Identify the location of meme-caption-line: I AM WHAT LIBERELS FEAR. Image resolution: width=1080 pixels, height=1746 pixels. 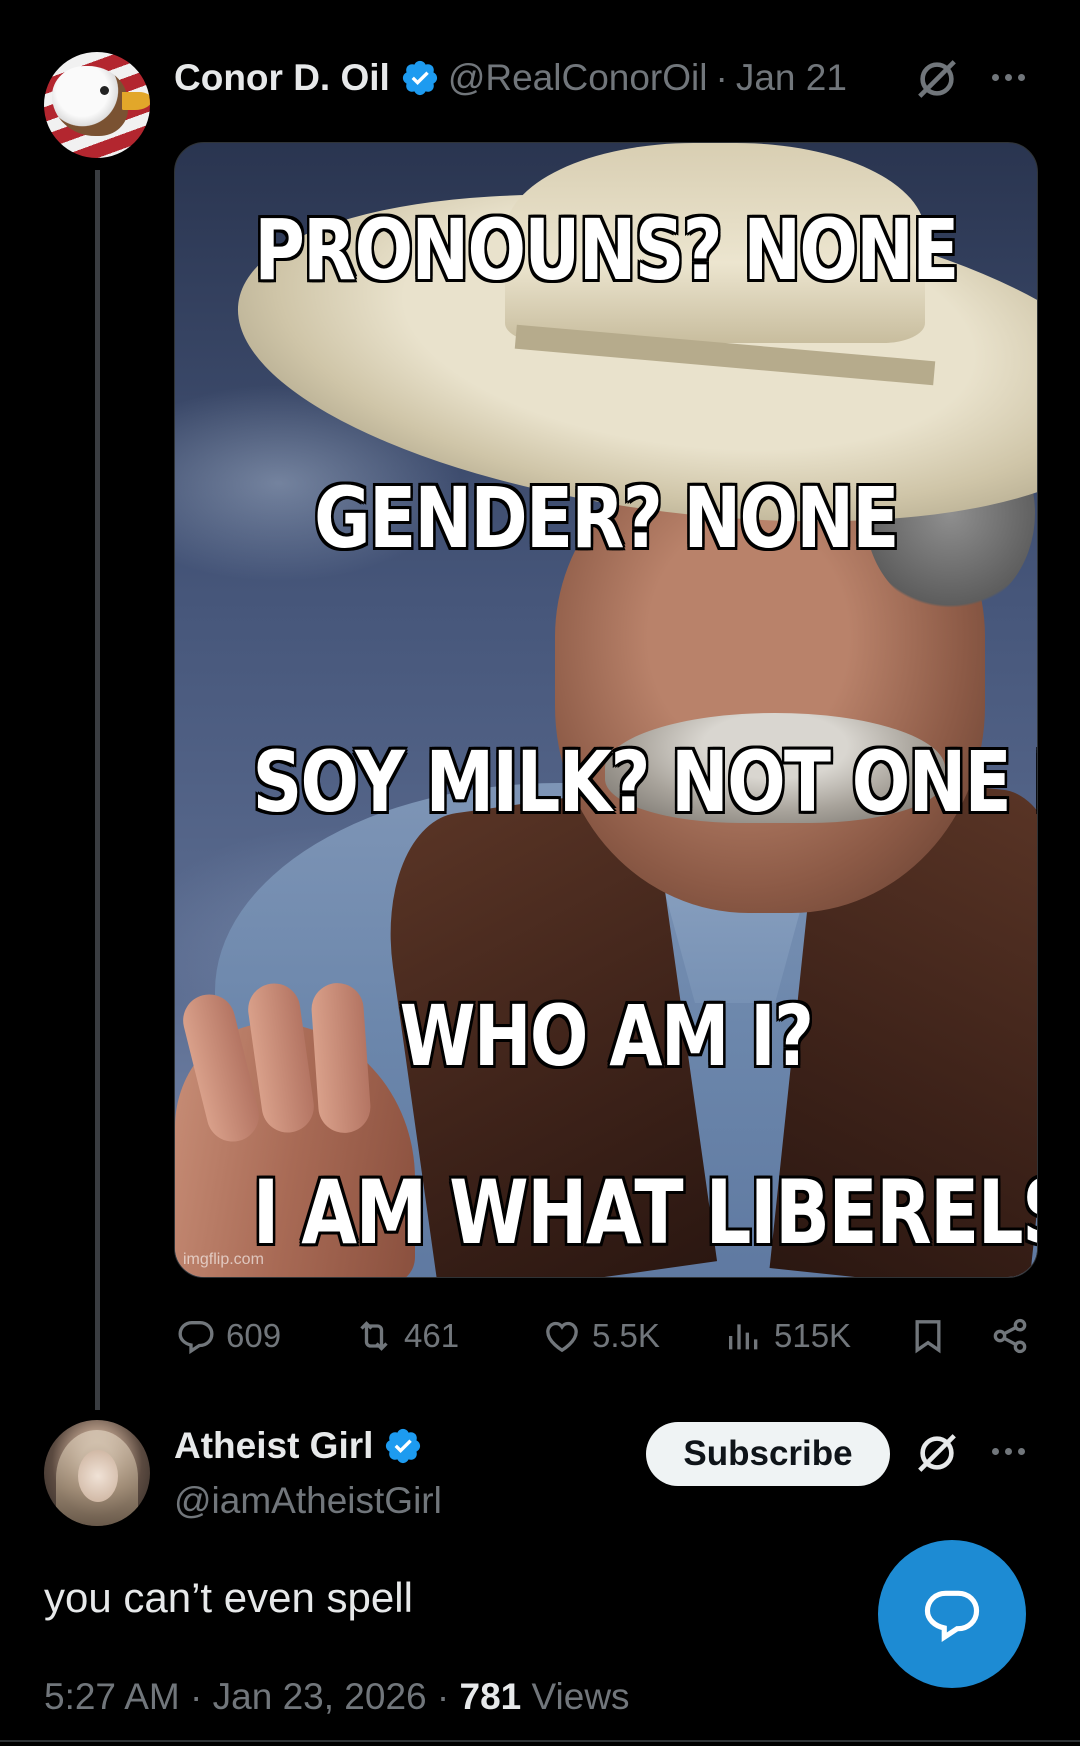
(645, 1212).